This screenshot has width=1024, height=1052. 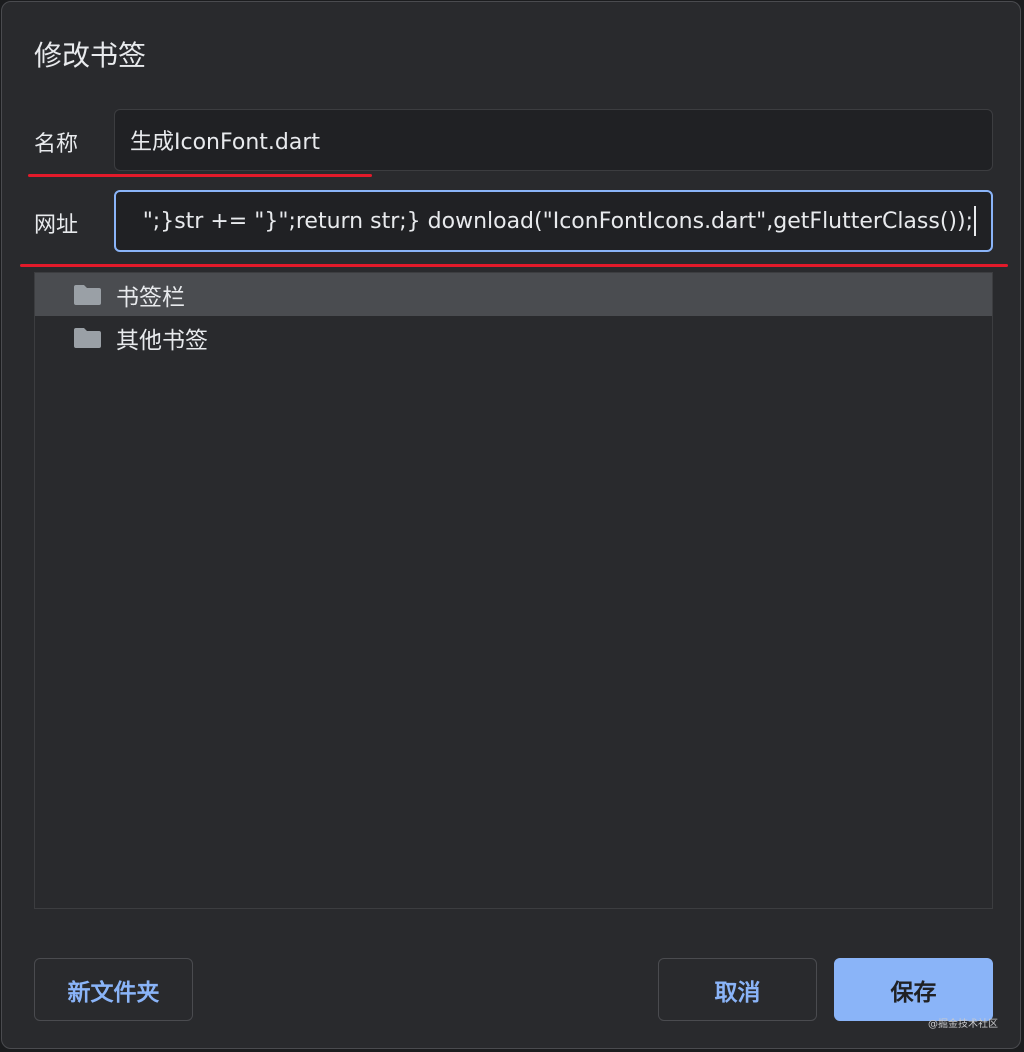 I want to click on save-button: 保存, so click(x=913, y=989).